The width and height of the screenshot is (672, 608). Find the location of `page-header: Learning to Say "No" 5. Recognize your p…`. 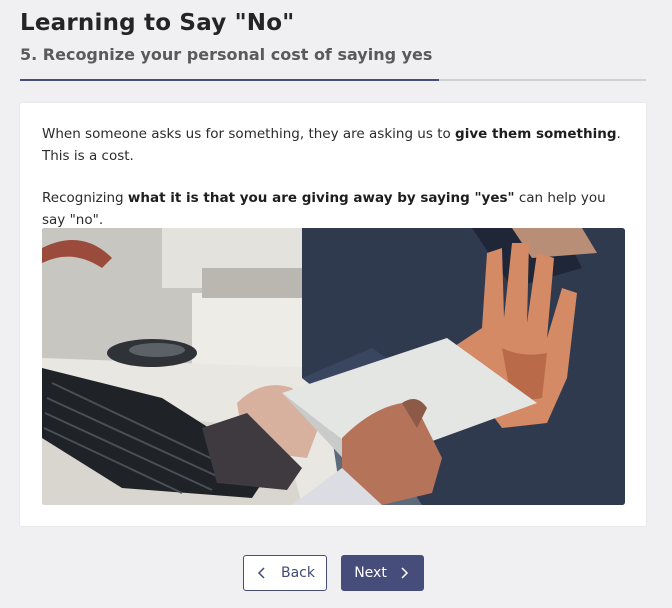

page-header: Learning to Say "No" 5. Recognize your p… is located at coordinates (333, 37).